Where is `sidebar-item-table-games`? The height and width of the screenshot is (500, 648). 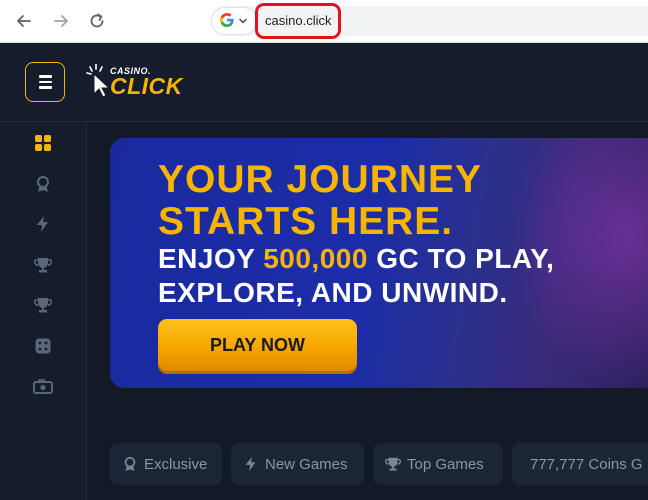
sidebar-item-table-games is located at coordinates (43, 346).